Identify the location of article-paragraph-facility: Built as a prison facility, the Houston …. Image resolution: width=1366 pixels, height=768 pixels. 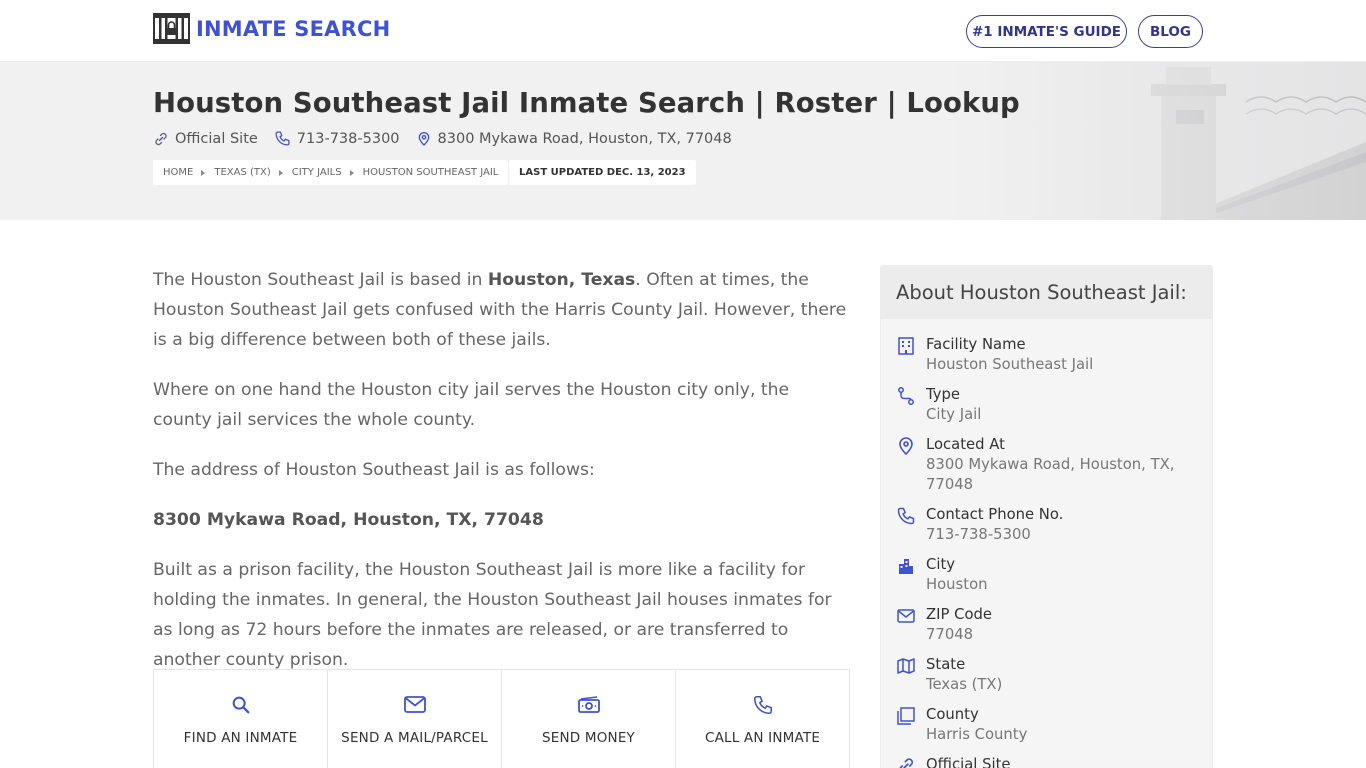
(492, 615).